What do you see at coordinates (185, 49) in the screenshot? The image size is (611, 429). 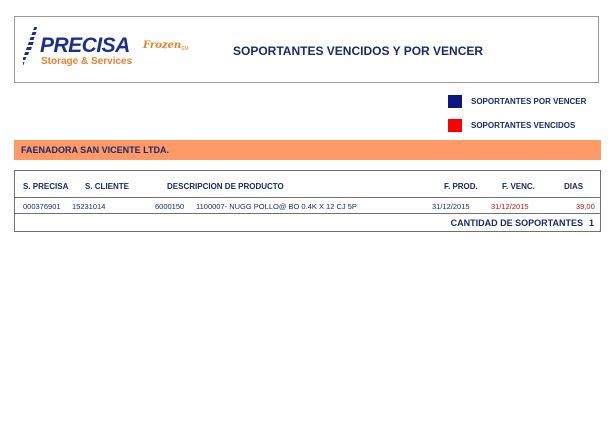 I see `logo-service-mark: SM` at bounding box center [185, 49].